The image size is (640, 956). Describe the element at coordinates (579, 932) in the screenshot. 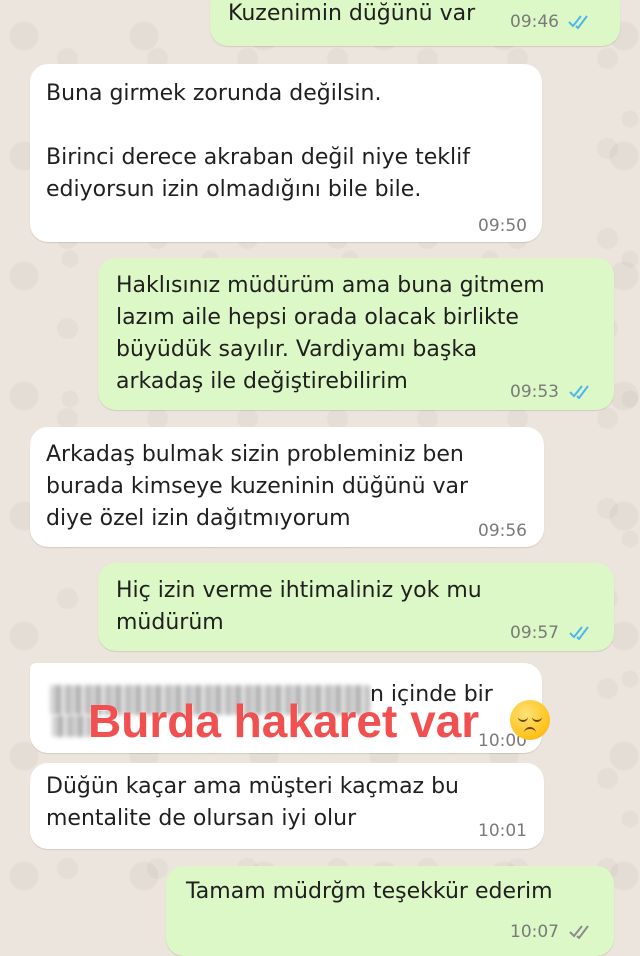

I see `delivered-receipt-icon` at that location.